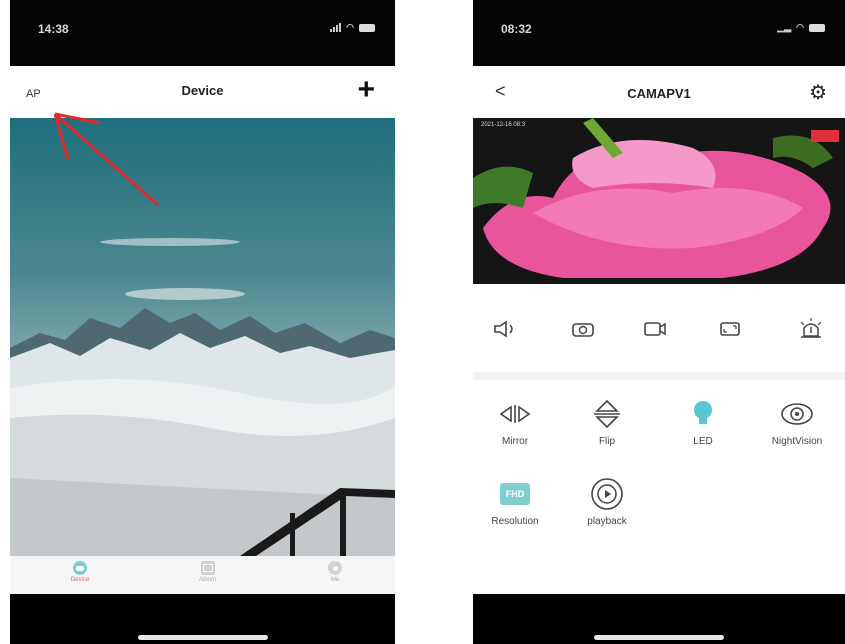  Describe the element at coordinates (607, 521) in the screenshot. I see `playback-label: playback` at that location.